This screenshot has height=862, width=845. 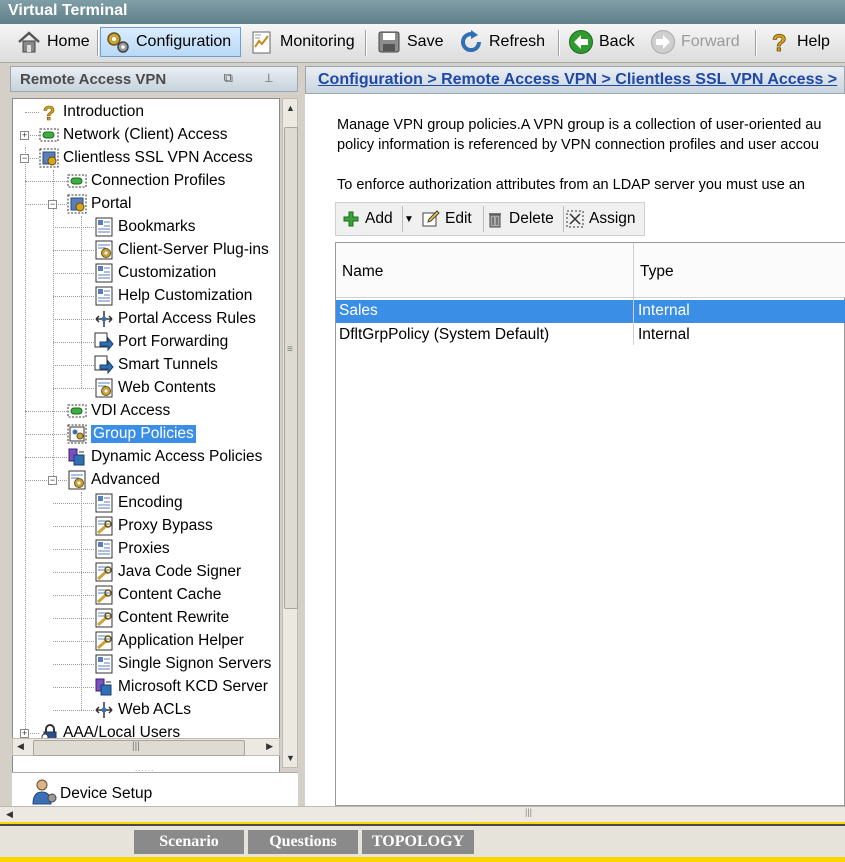 What do you see at coordinates (431, 219) in the screenshot?
I see `edit-pencil-icon` at bounding box center [431, 219].